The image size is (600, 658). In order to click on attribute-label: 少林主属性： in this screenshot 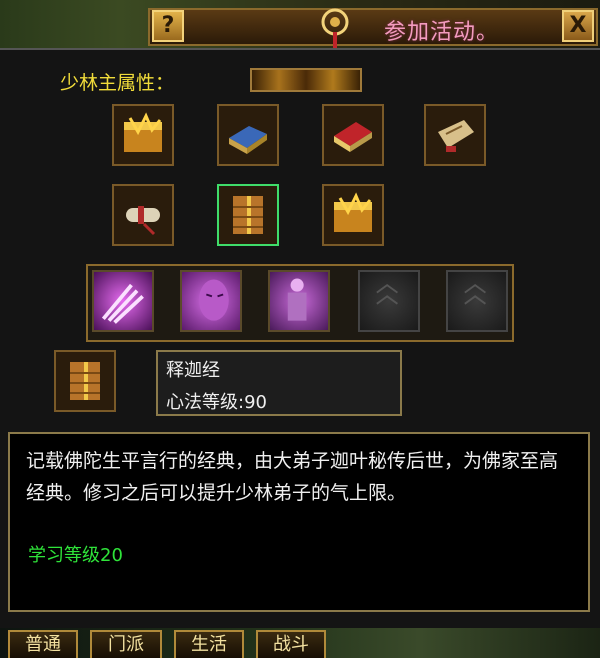, I will do `click(117, 83)`.